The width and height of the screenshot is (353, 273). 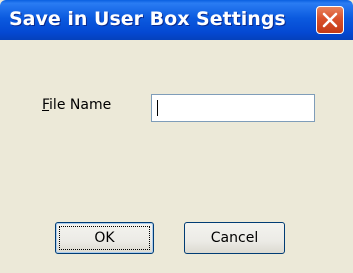 What do you see at coordinates (233, 108) in the screenshot?
I see `file-name-input` at bounding box center [233, 108].